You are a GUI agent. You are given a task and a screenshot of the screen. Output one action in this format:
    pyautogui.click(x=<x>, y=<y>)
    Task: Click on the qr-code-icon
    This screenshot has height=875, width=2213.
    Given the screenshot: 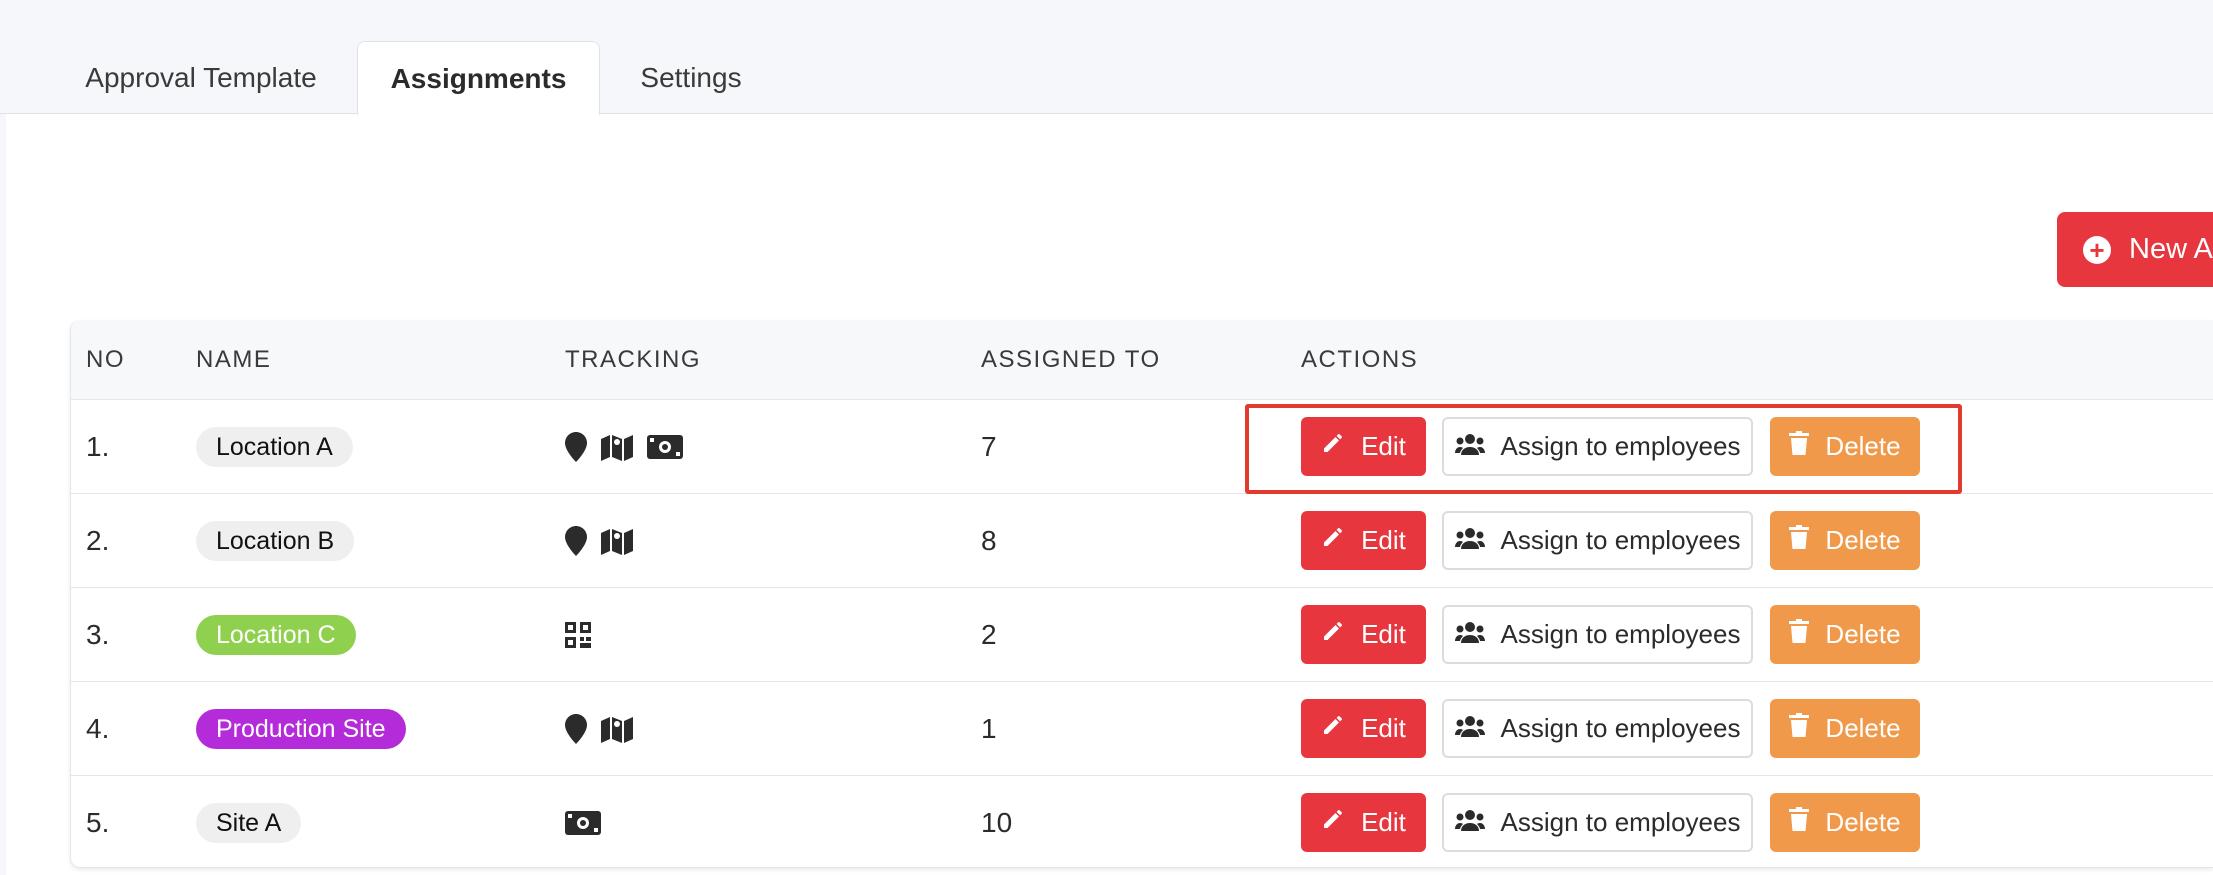 What is the action you would take?
    pyautogui.click(x=578, y=635)
    